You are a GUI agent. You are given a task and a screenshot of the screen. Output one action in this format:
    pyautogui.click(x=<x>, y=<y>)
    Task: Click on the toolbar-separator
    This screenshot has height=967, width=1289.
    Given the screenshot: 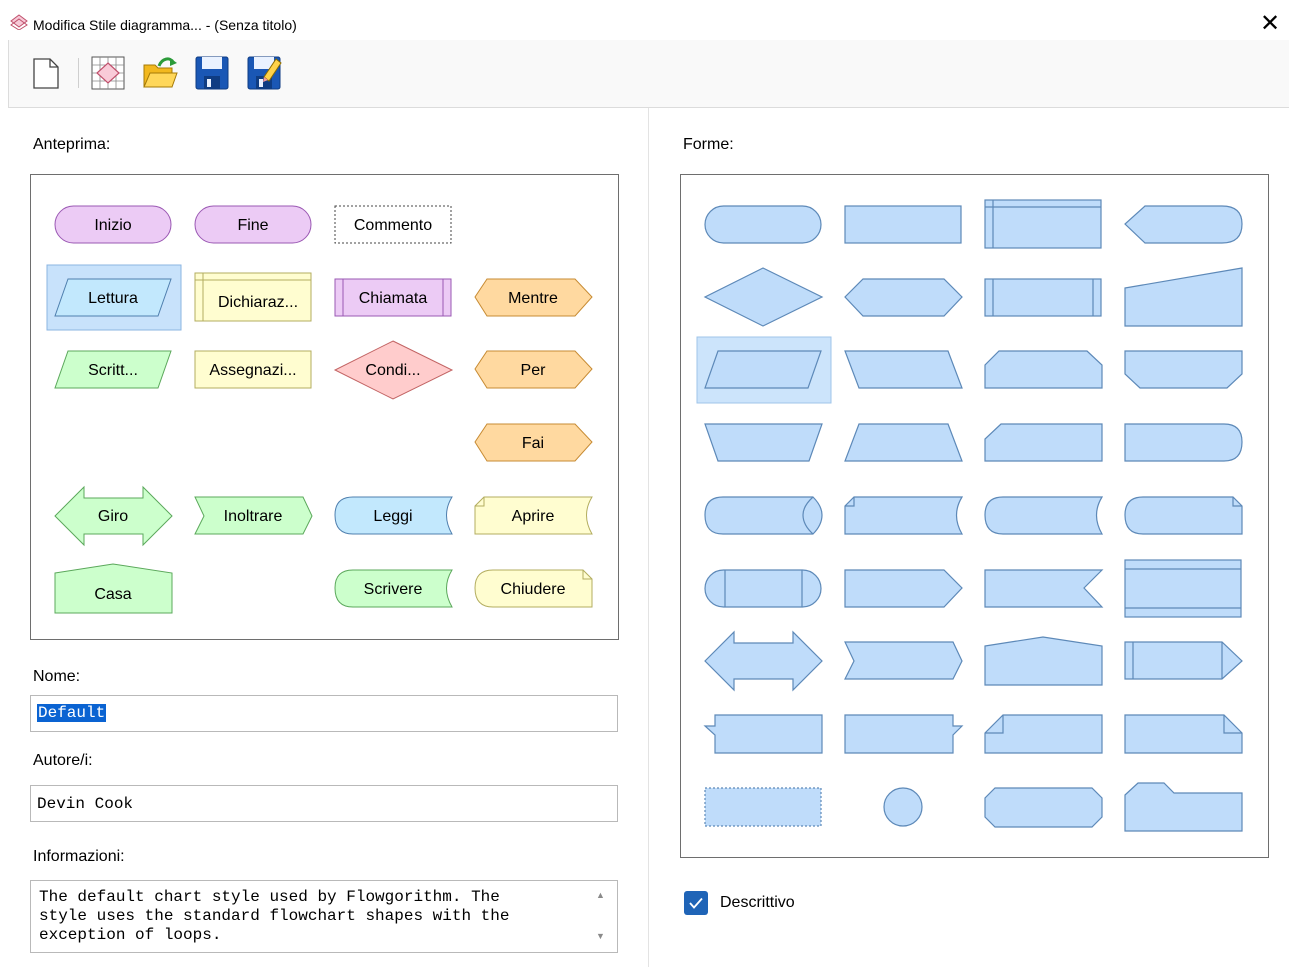 What is the action you would take?
    pyautogui.click(x=78, y=73)
    